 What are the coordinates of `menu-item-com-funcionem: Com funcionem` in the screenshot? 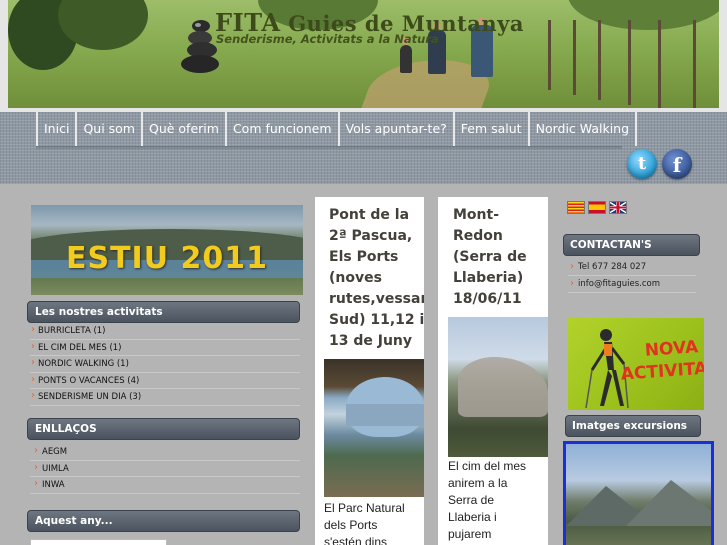 It's located at (281, 129).